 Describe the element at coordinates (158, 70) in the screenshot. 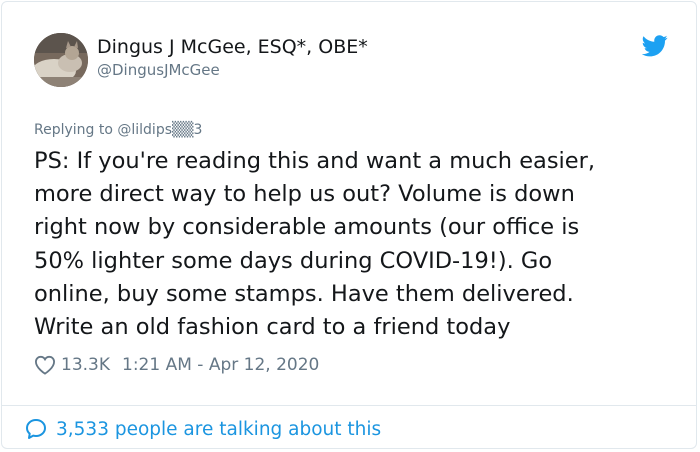

I see `author-handle: @DingusJMcGee` at that location.